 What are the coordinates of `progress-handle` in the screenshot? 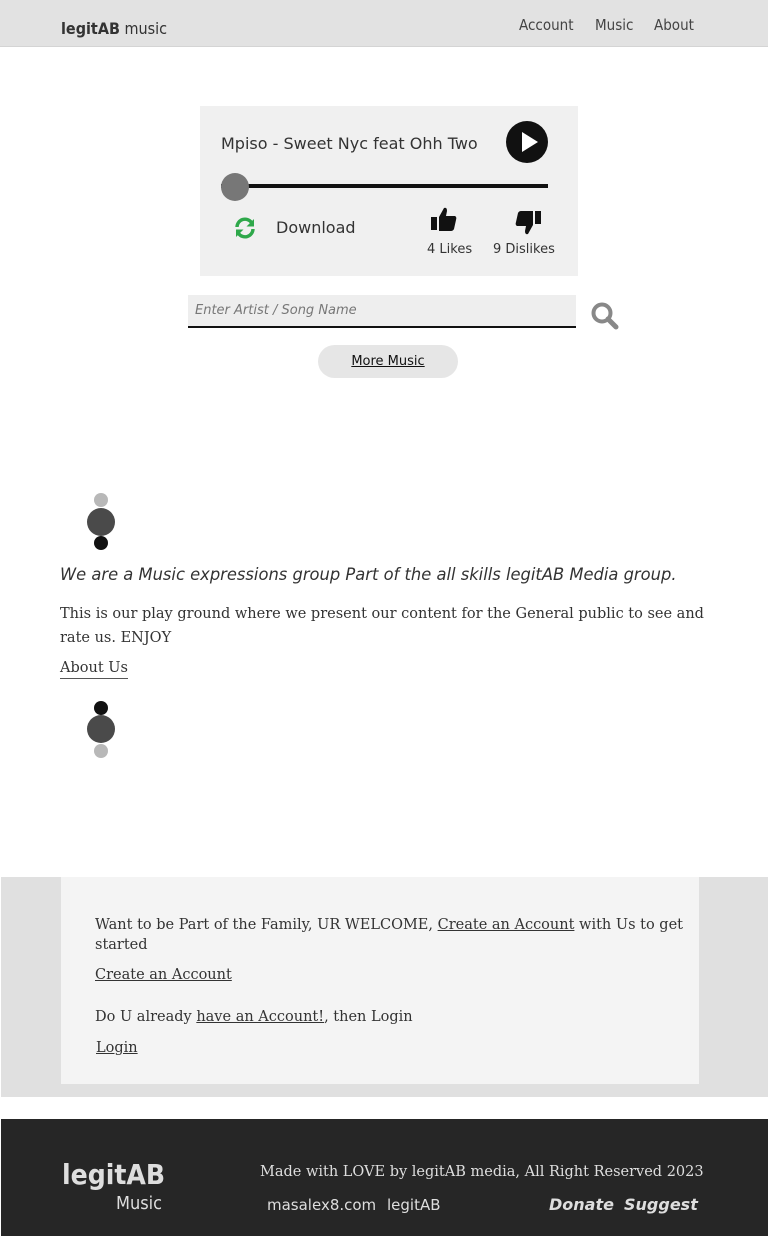 It's located at (235, 187).